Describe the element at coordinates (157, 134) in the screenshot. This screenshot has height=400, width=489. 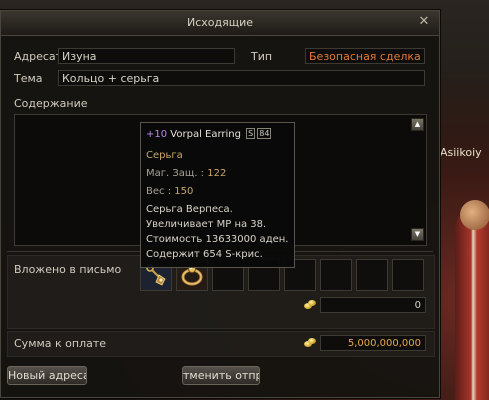
I see `tooltip-enchant: +10` at that location.